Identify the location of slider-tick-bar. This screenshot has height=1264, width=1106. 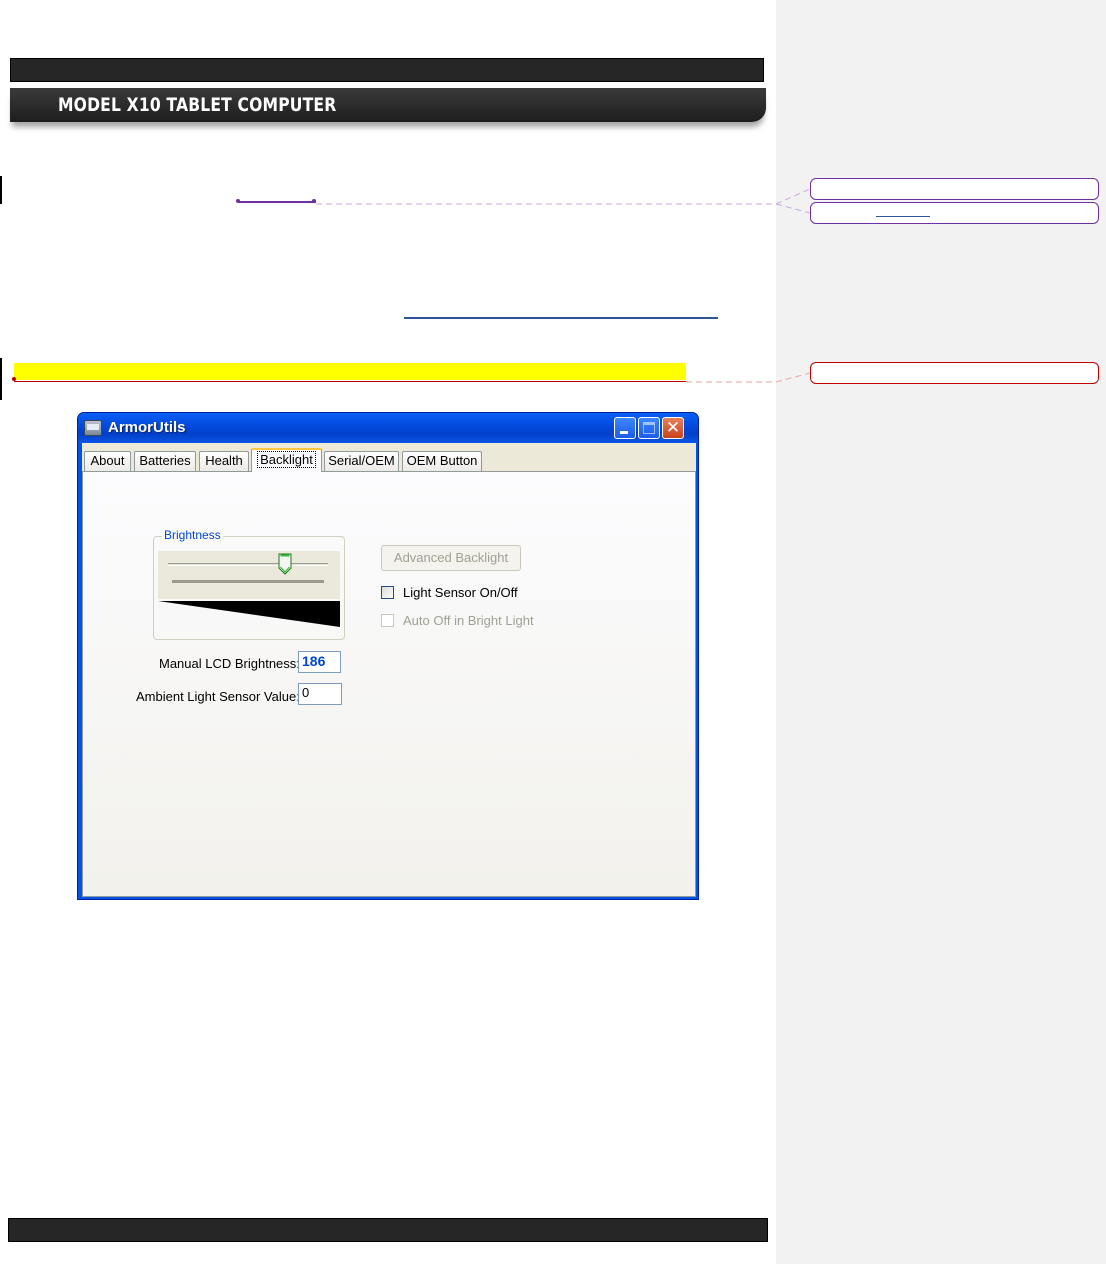
(248, 581).